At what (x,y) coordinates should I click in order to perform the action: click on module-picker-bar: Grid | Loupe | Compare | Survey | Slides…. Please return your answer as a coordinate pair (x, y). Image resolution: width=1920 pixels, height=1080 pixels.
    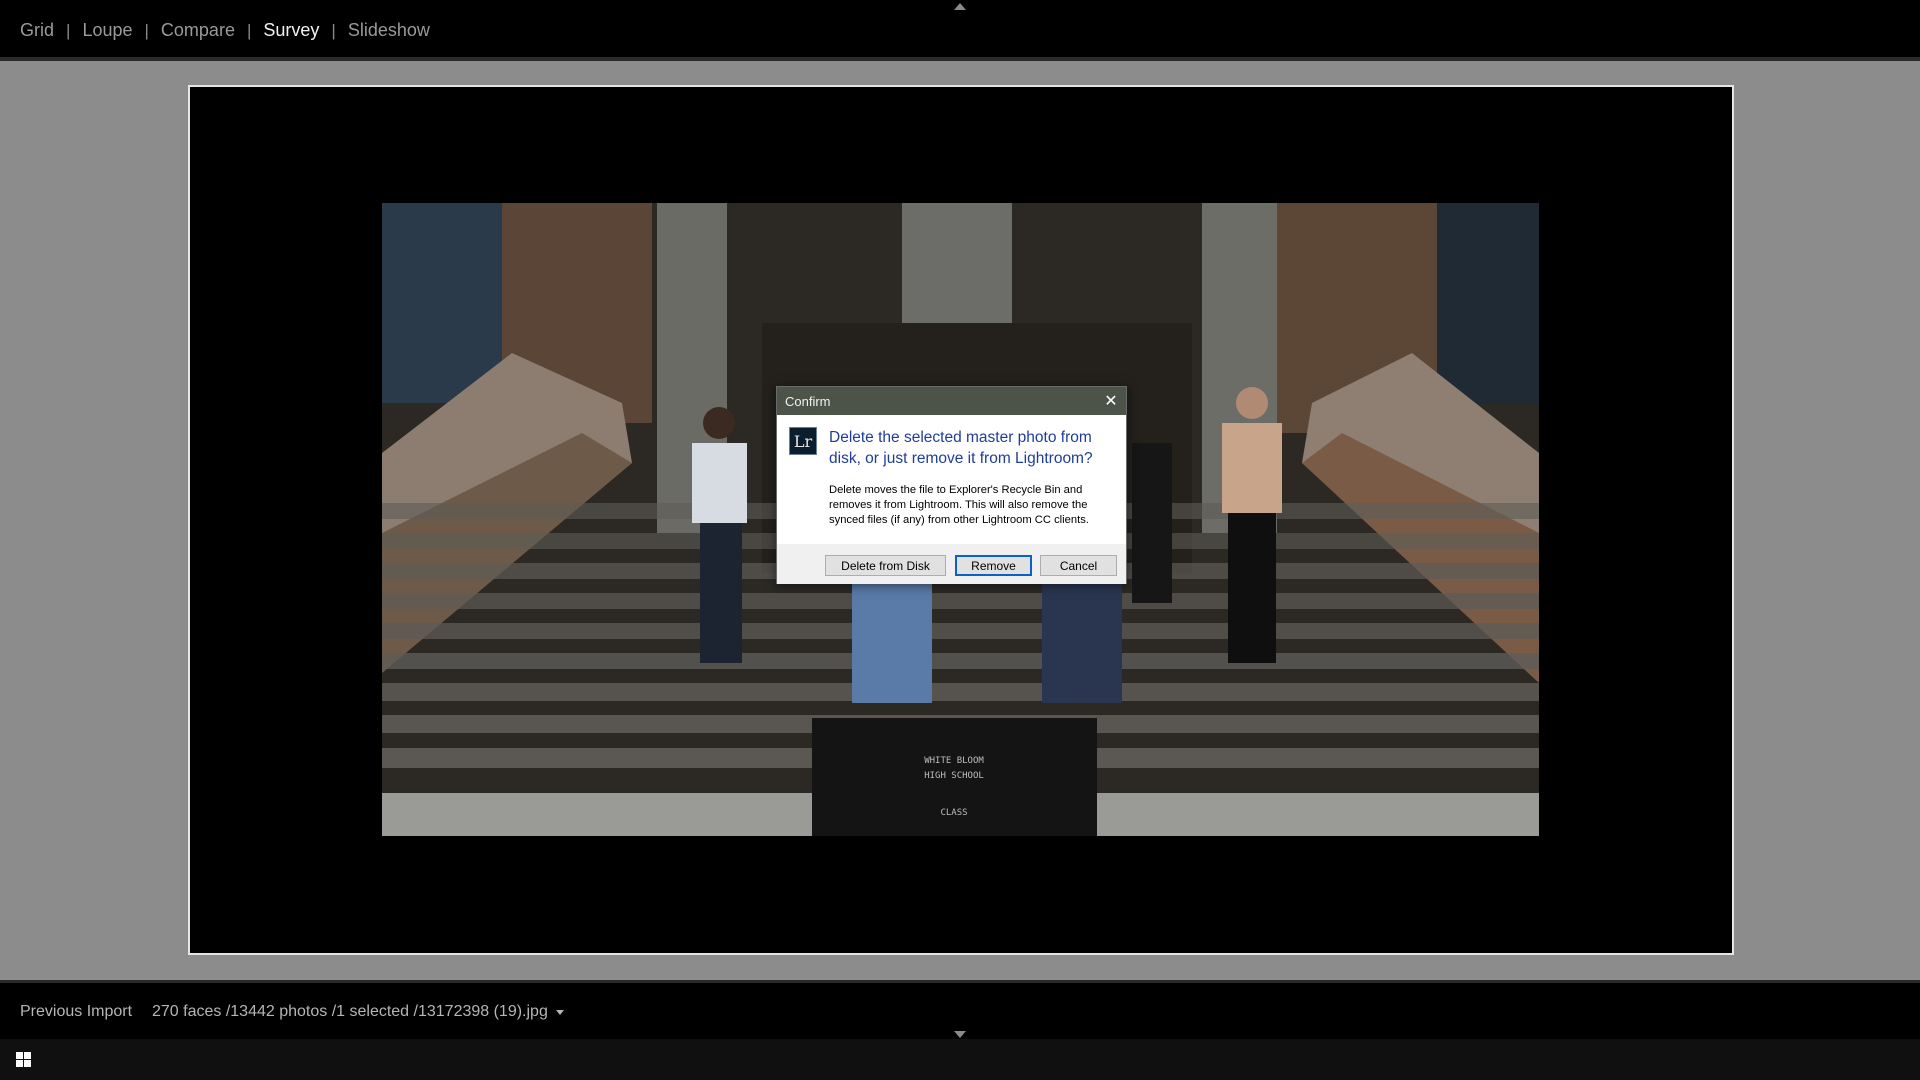
    Looking at the image, I should click on (960, 28).